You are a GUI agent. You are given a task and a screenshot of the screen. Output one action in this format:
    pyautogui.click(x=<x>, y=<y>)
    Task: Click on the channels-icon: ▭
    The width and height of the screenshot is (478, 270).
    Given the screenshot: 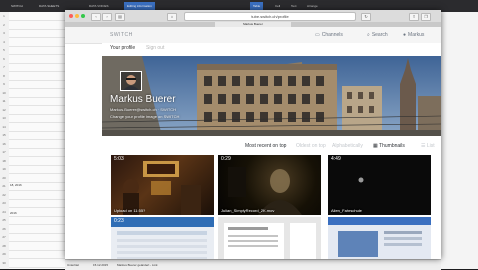 What is the action you would take?
    pyautogui.click(x=317, y=35)
    